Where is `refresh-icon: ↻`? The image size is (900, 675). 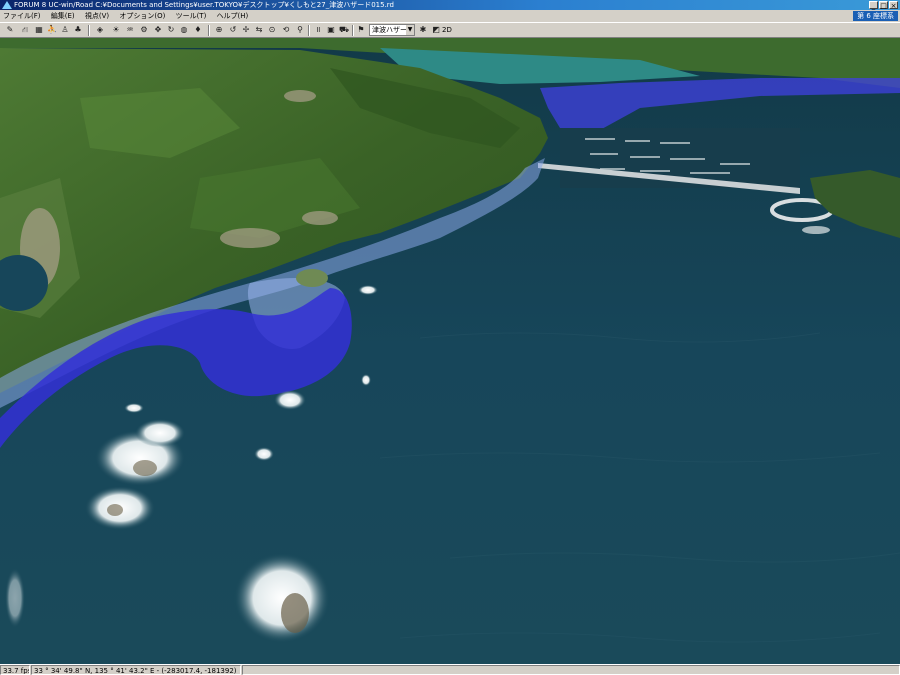
refresh-icon: ↻ is located at coordinates (171, 30).